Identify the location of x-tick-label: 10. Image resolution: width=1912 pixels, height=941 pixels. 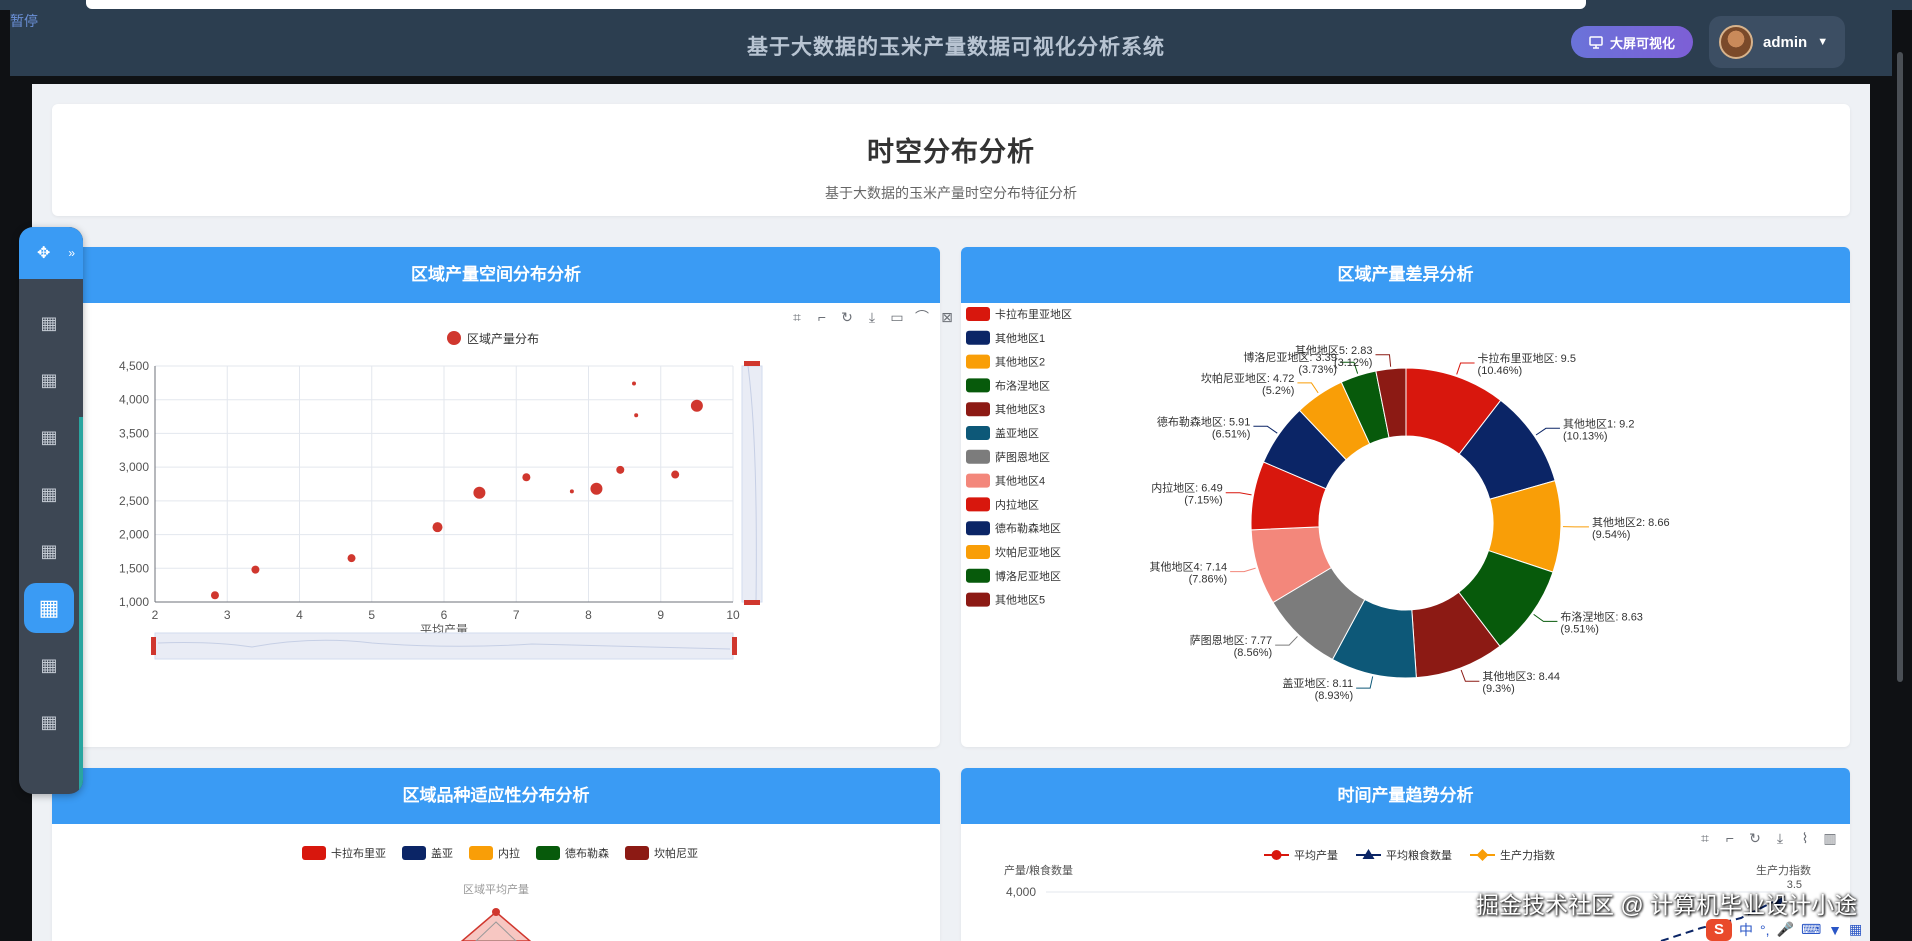
(733, 615).